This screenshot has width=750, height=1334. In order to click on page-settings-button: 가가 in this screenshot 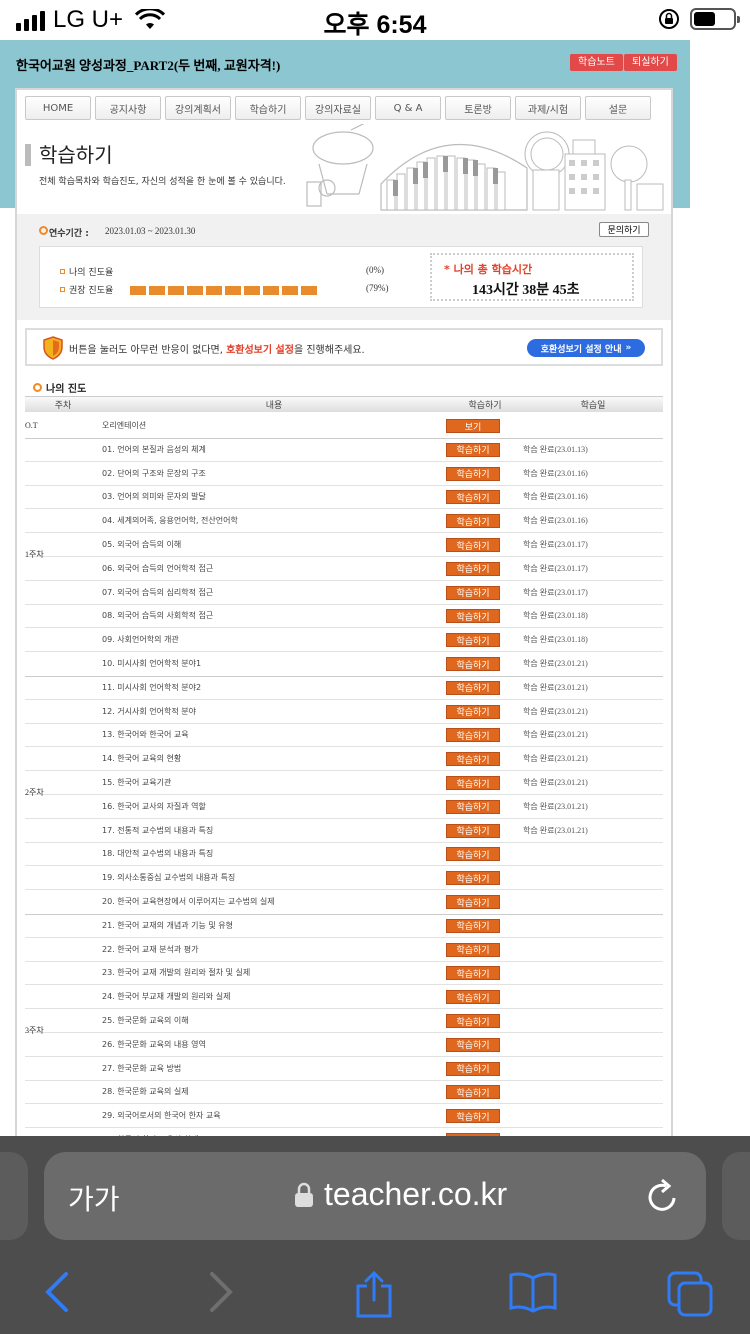, I will do `click(94, 1198)`.